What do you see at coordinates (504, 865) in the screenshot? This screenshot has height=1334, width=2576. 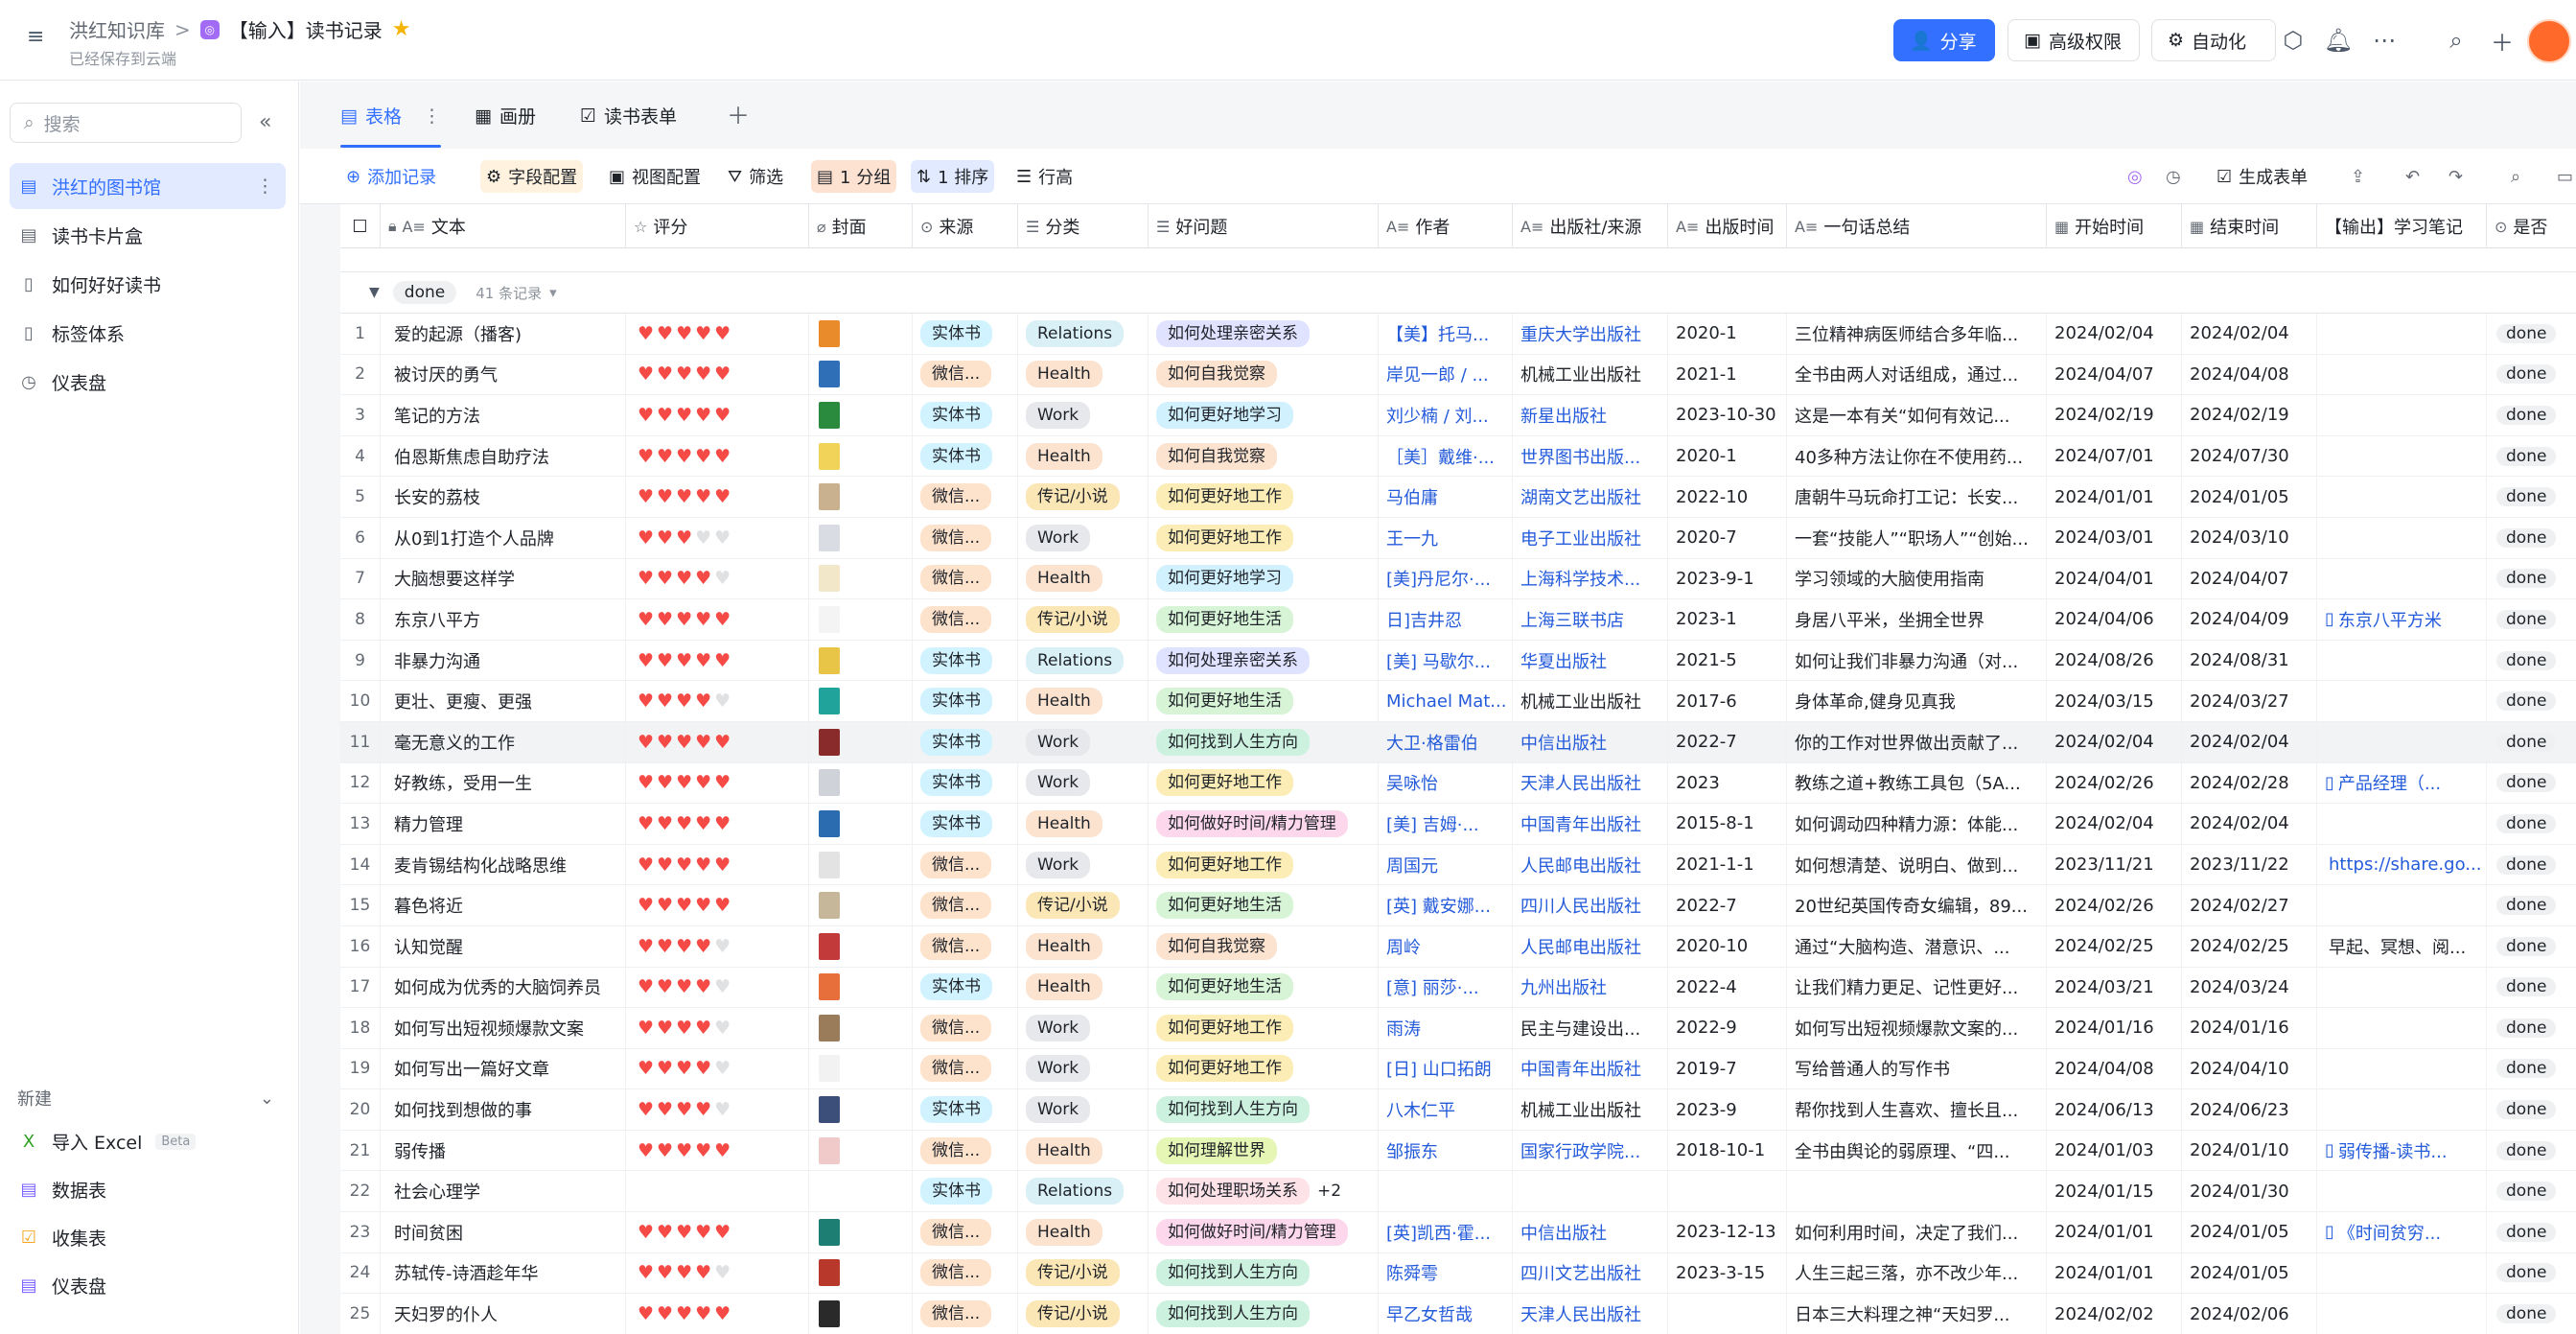 I see `cell-title: 麦肯锡结构化战略思维` at bounding box center [504, 865].